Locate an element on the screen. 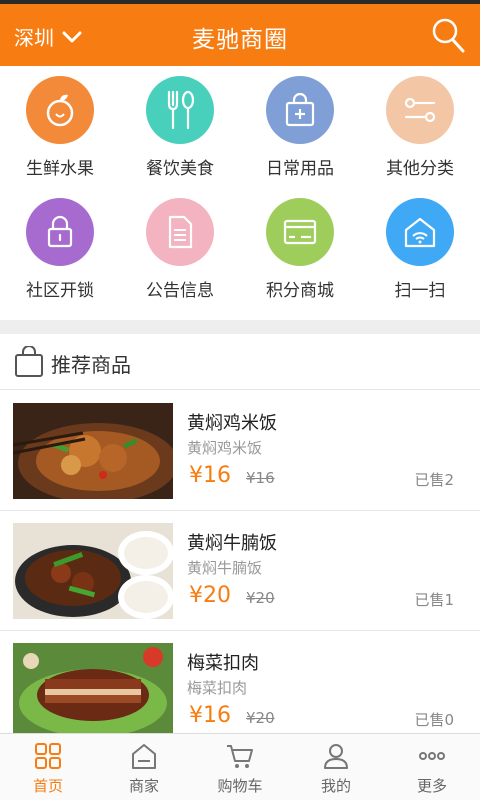  tab-cart: 购物车 is located at coordinates (240, 767).